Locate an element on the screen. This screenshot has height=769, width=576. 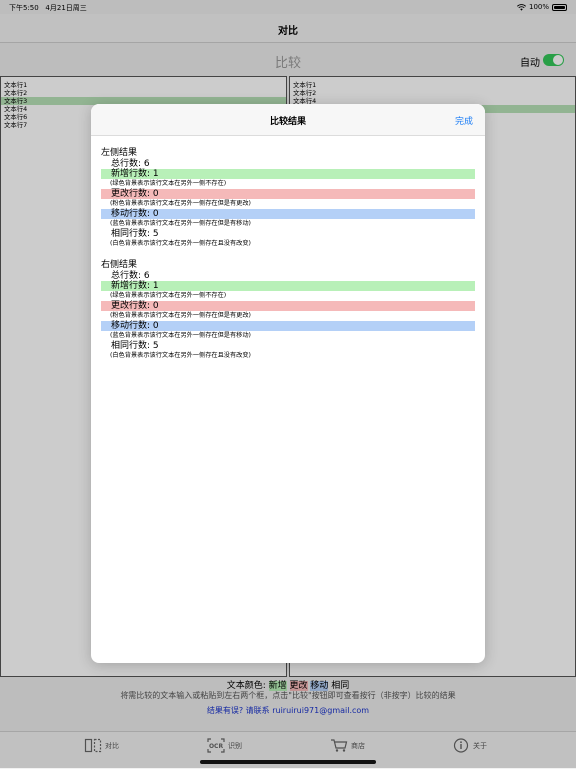
home-indicator is located at coordinates (288, 762).